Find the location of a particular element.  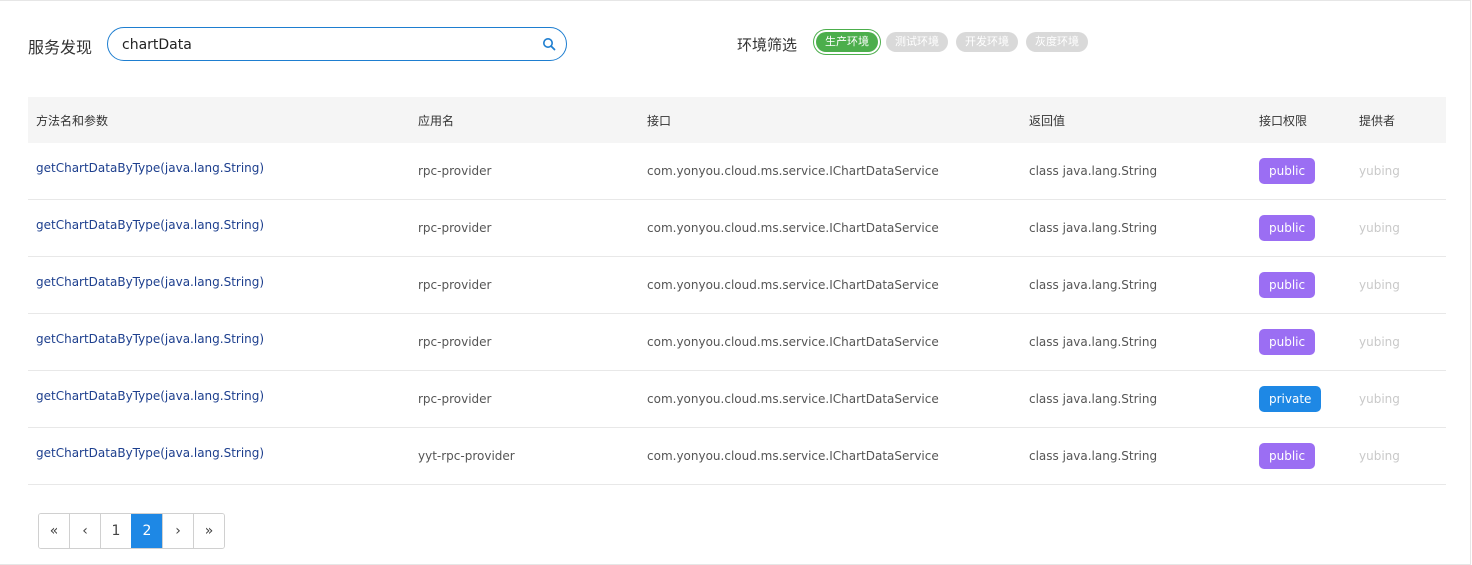

search-box is located at coordinates (337, 44).